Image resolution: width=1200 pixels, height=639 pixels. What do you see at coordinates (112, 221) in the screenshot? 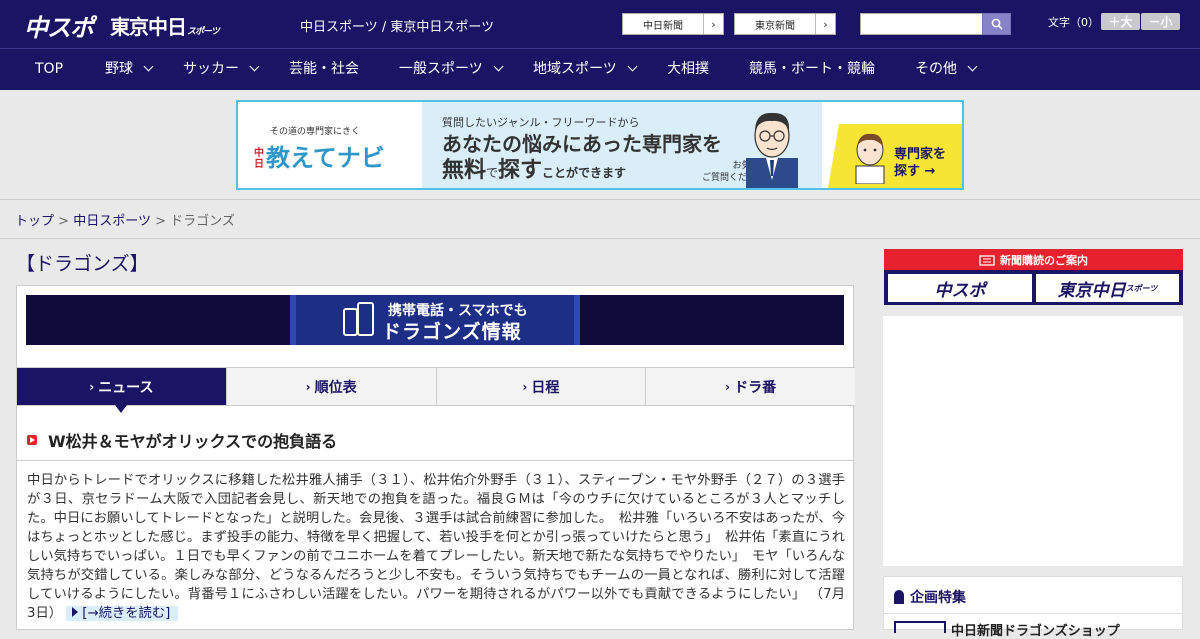
I see `breadcrumb-chunichi-sports: 中日スポーツ` at bounding box center [112, 221].